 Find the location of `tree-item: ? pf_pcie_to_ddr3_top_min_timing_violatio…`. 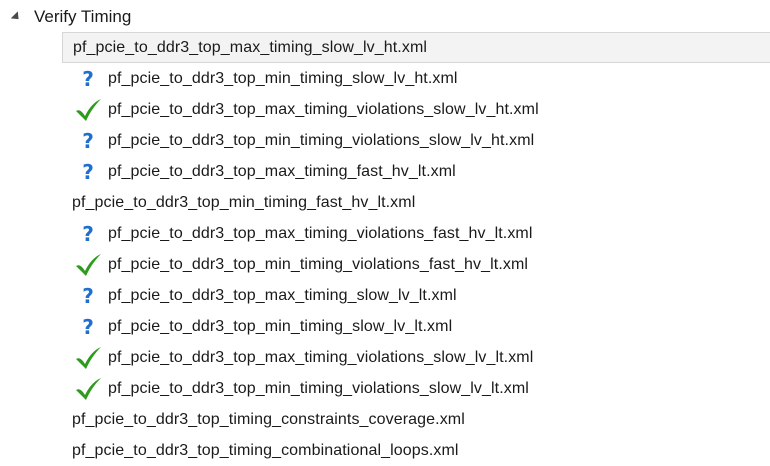

tree-item: ? pf_pcie_to_ddr3_top_min_timing_violatio… is located at coordinates (416, 140).